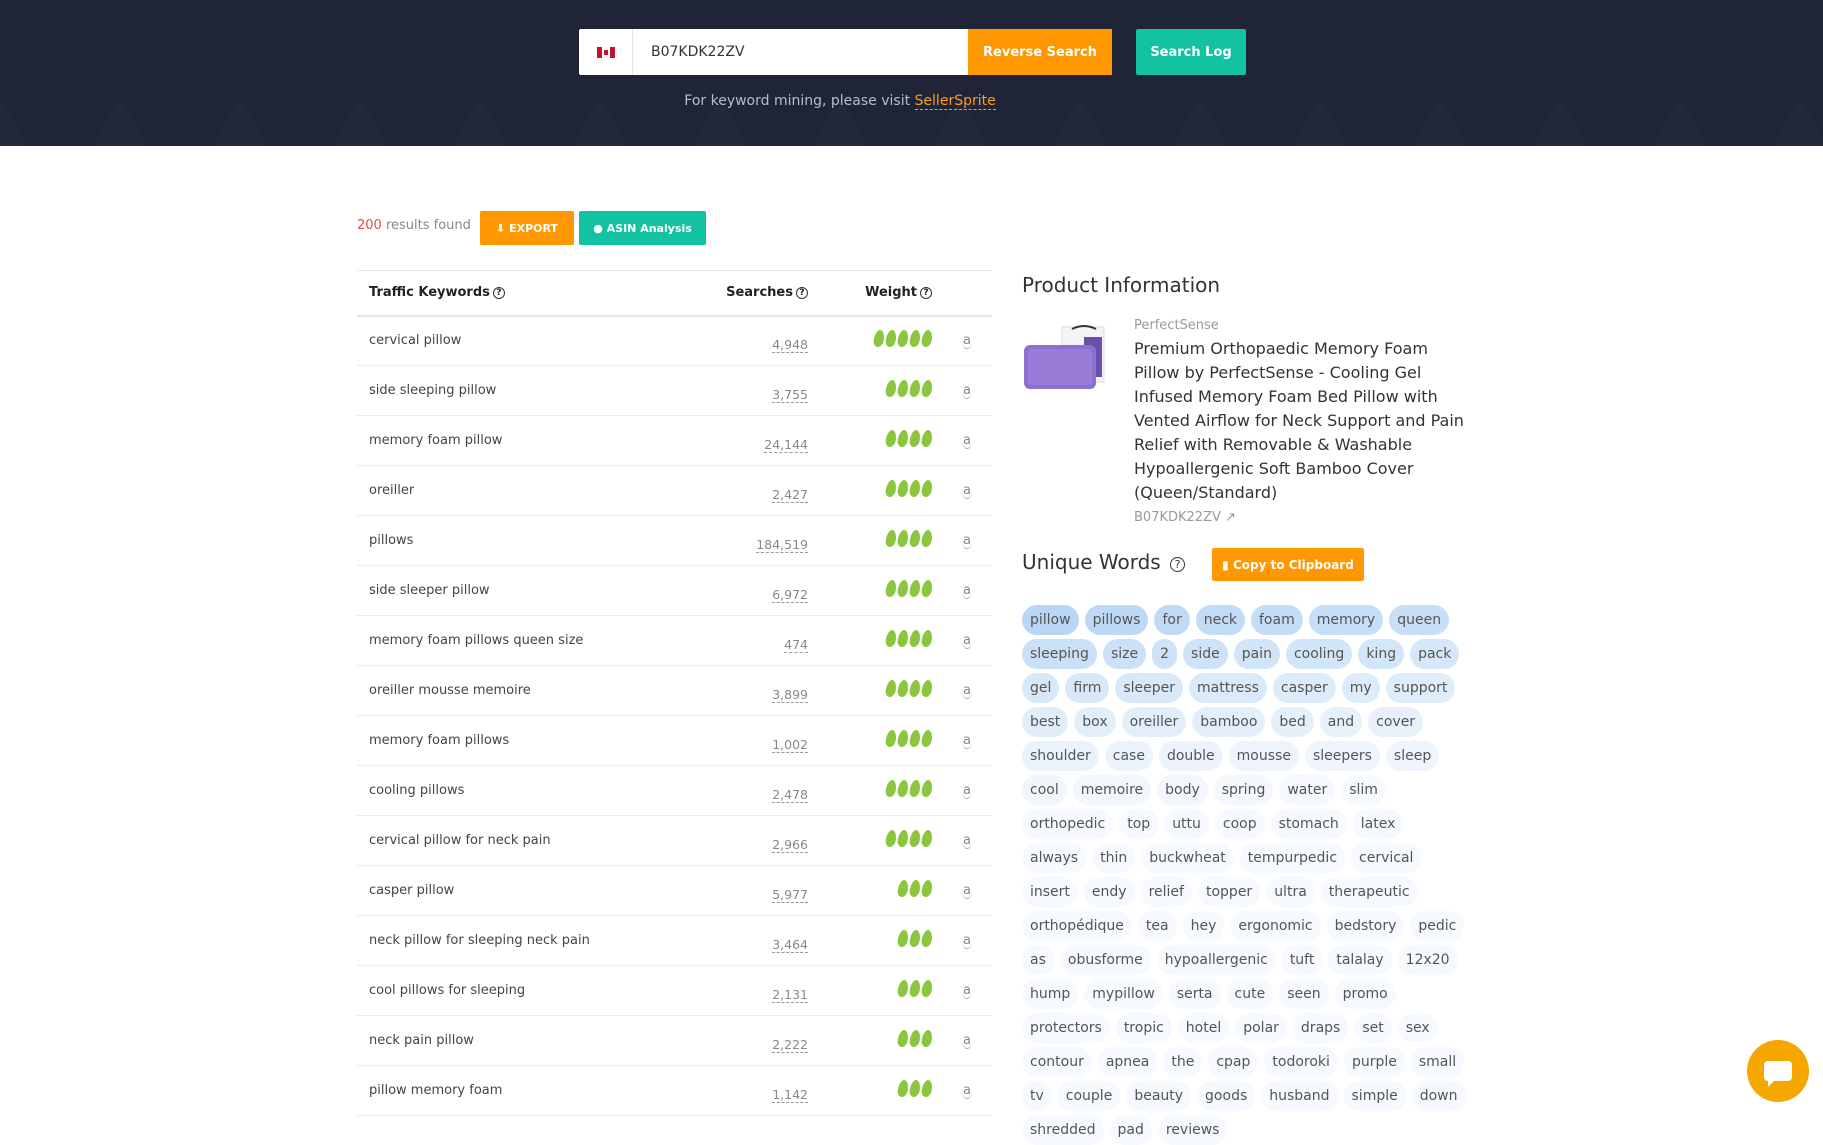 The height and width of the screenshot is (1145, 1823). Describe the element at coordinates (1159, 1096) in the screenshot. I see `word-chip: beauty` at that location.